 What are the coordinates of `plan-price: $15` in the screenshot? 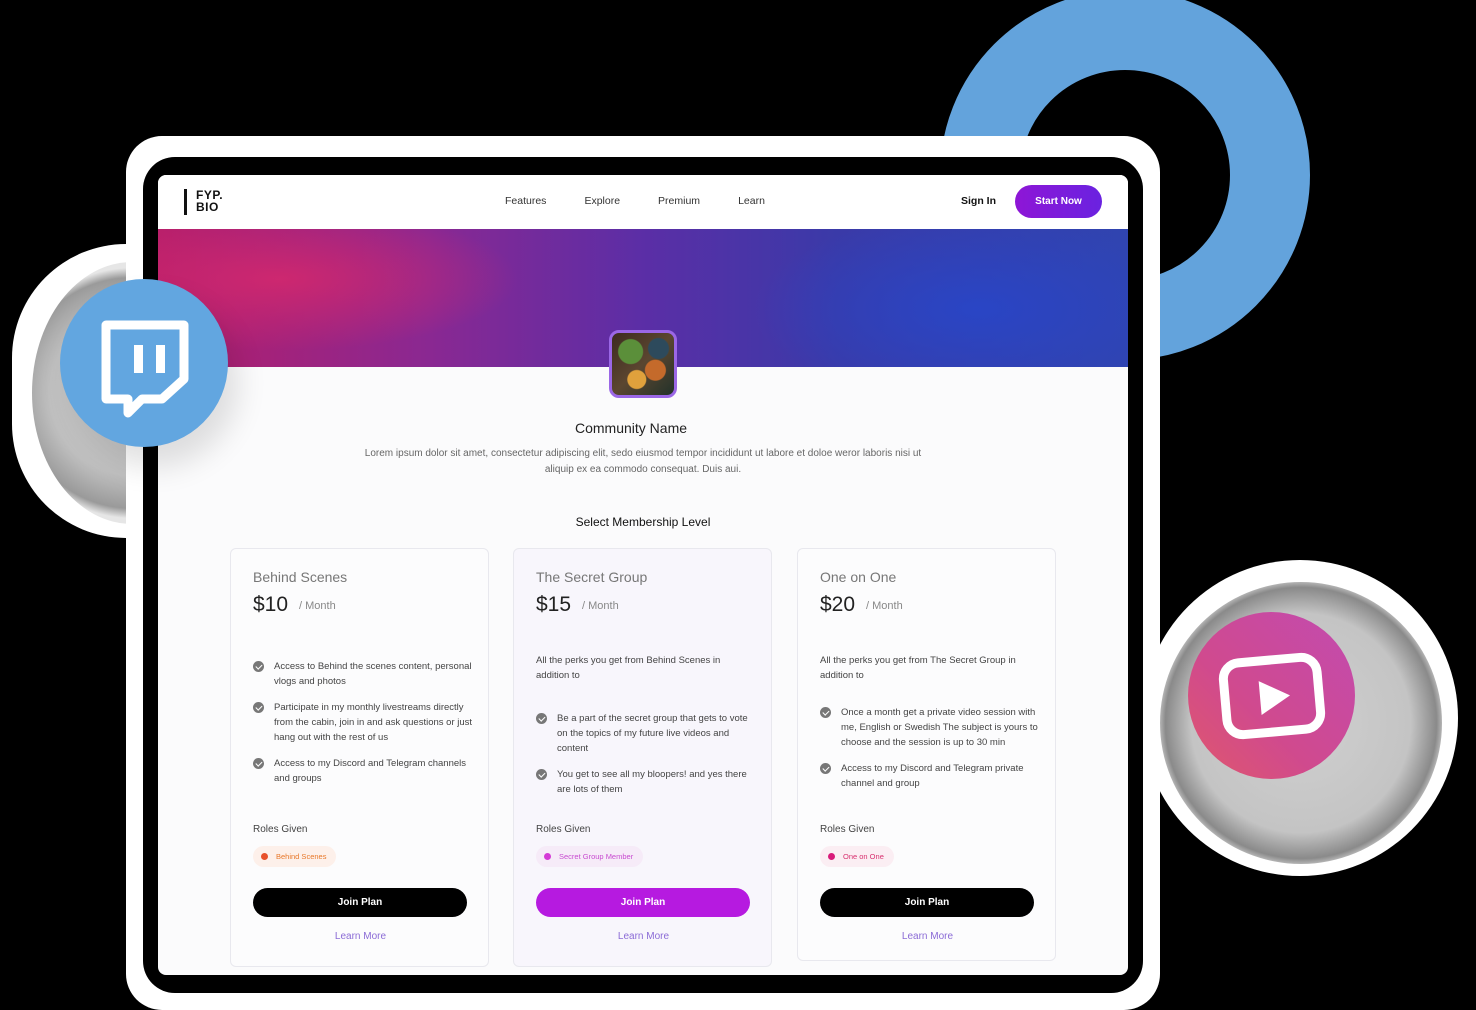 It's located at (554, 604).